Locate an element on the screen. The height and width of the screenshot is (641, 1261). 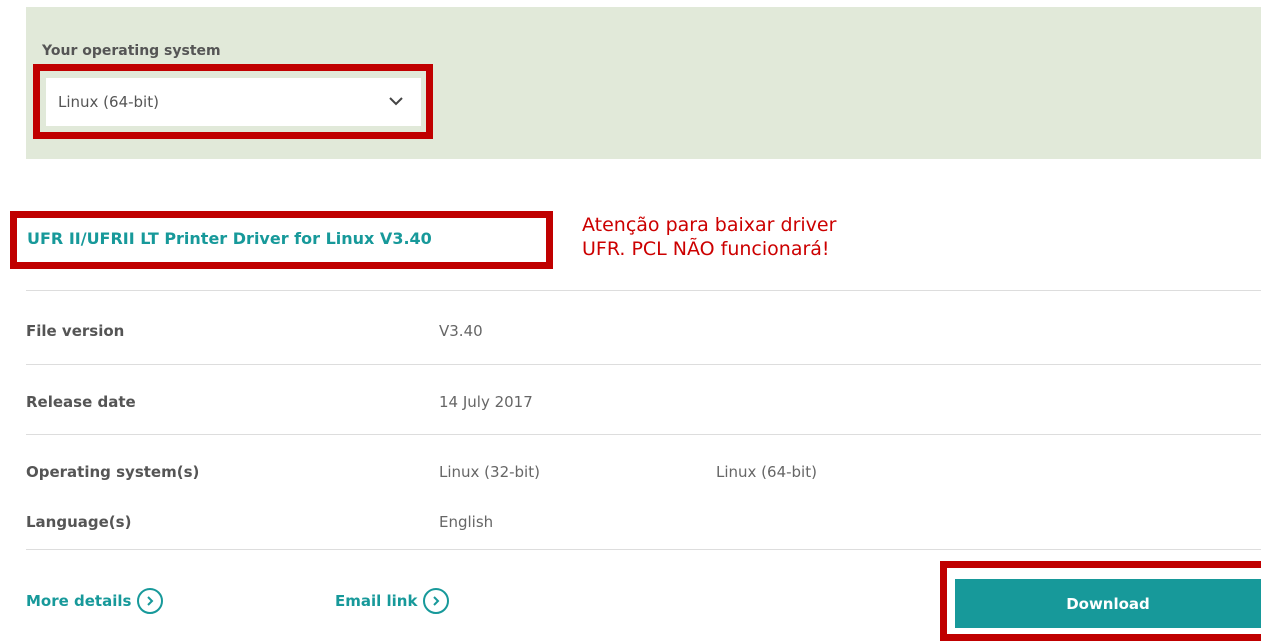
os-list-value-2: Linux (64-bit) is located at coordinates (766, 472).